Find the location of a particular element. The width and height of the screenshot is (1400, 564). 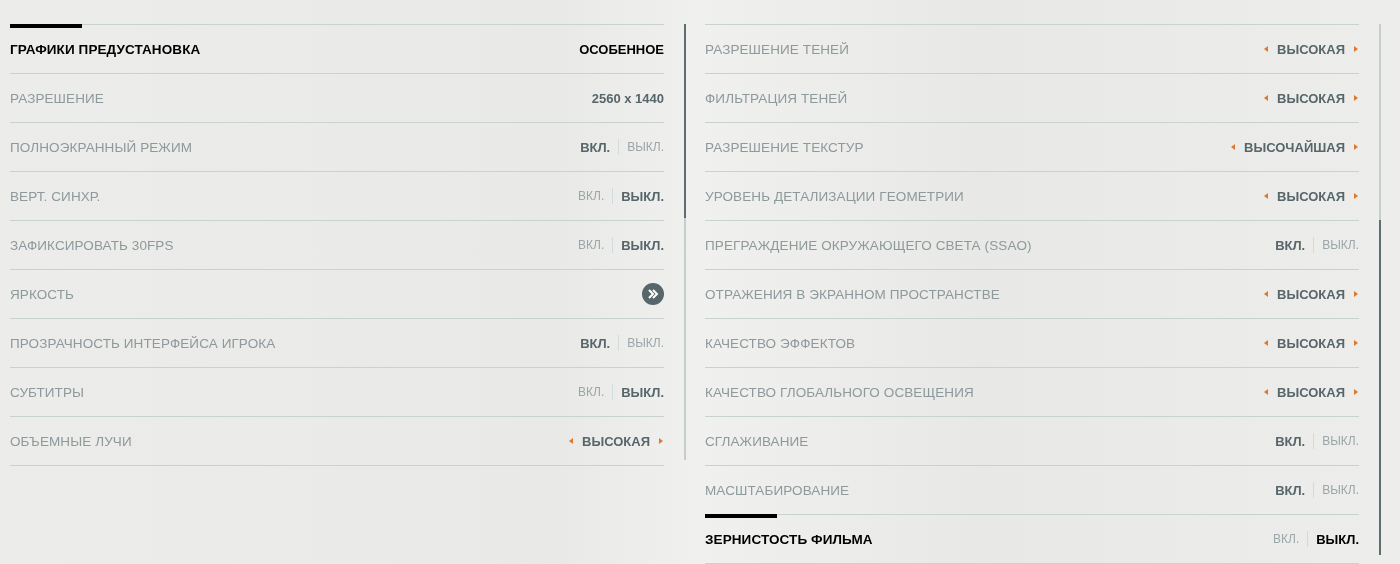

setting-label: КАЧЕСТВО ЭФФЕКТОВ is located at coordinates (780, 343).